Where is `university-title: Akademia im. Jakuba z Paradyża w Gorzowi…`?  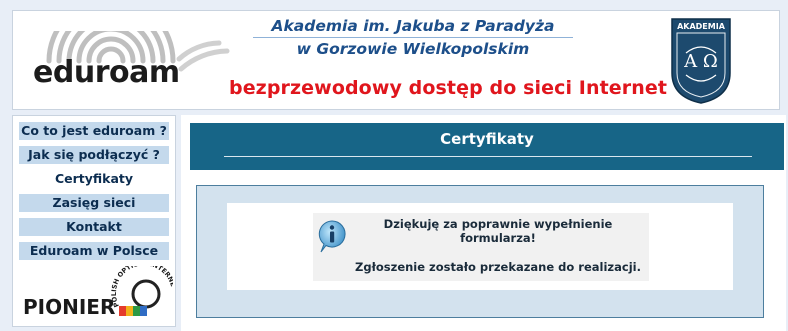
university-title: Akademia im. Jakuba z Paradyża w Gorzowi… is located at coordinates (413, 37).